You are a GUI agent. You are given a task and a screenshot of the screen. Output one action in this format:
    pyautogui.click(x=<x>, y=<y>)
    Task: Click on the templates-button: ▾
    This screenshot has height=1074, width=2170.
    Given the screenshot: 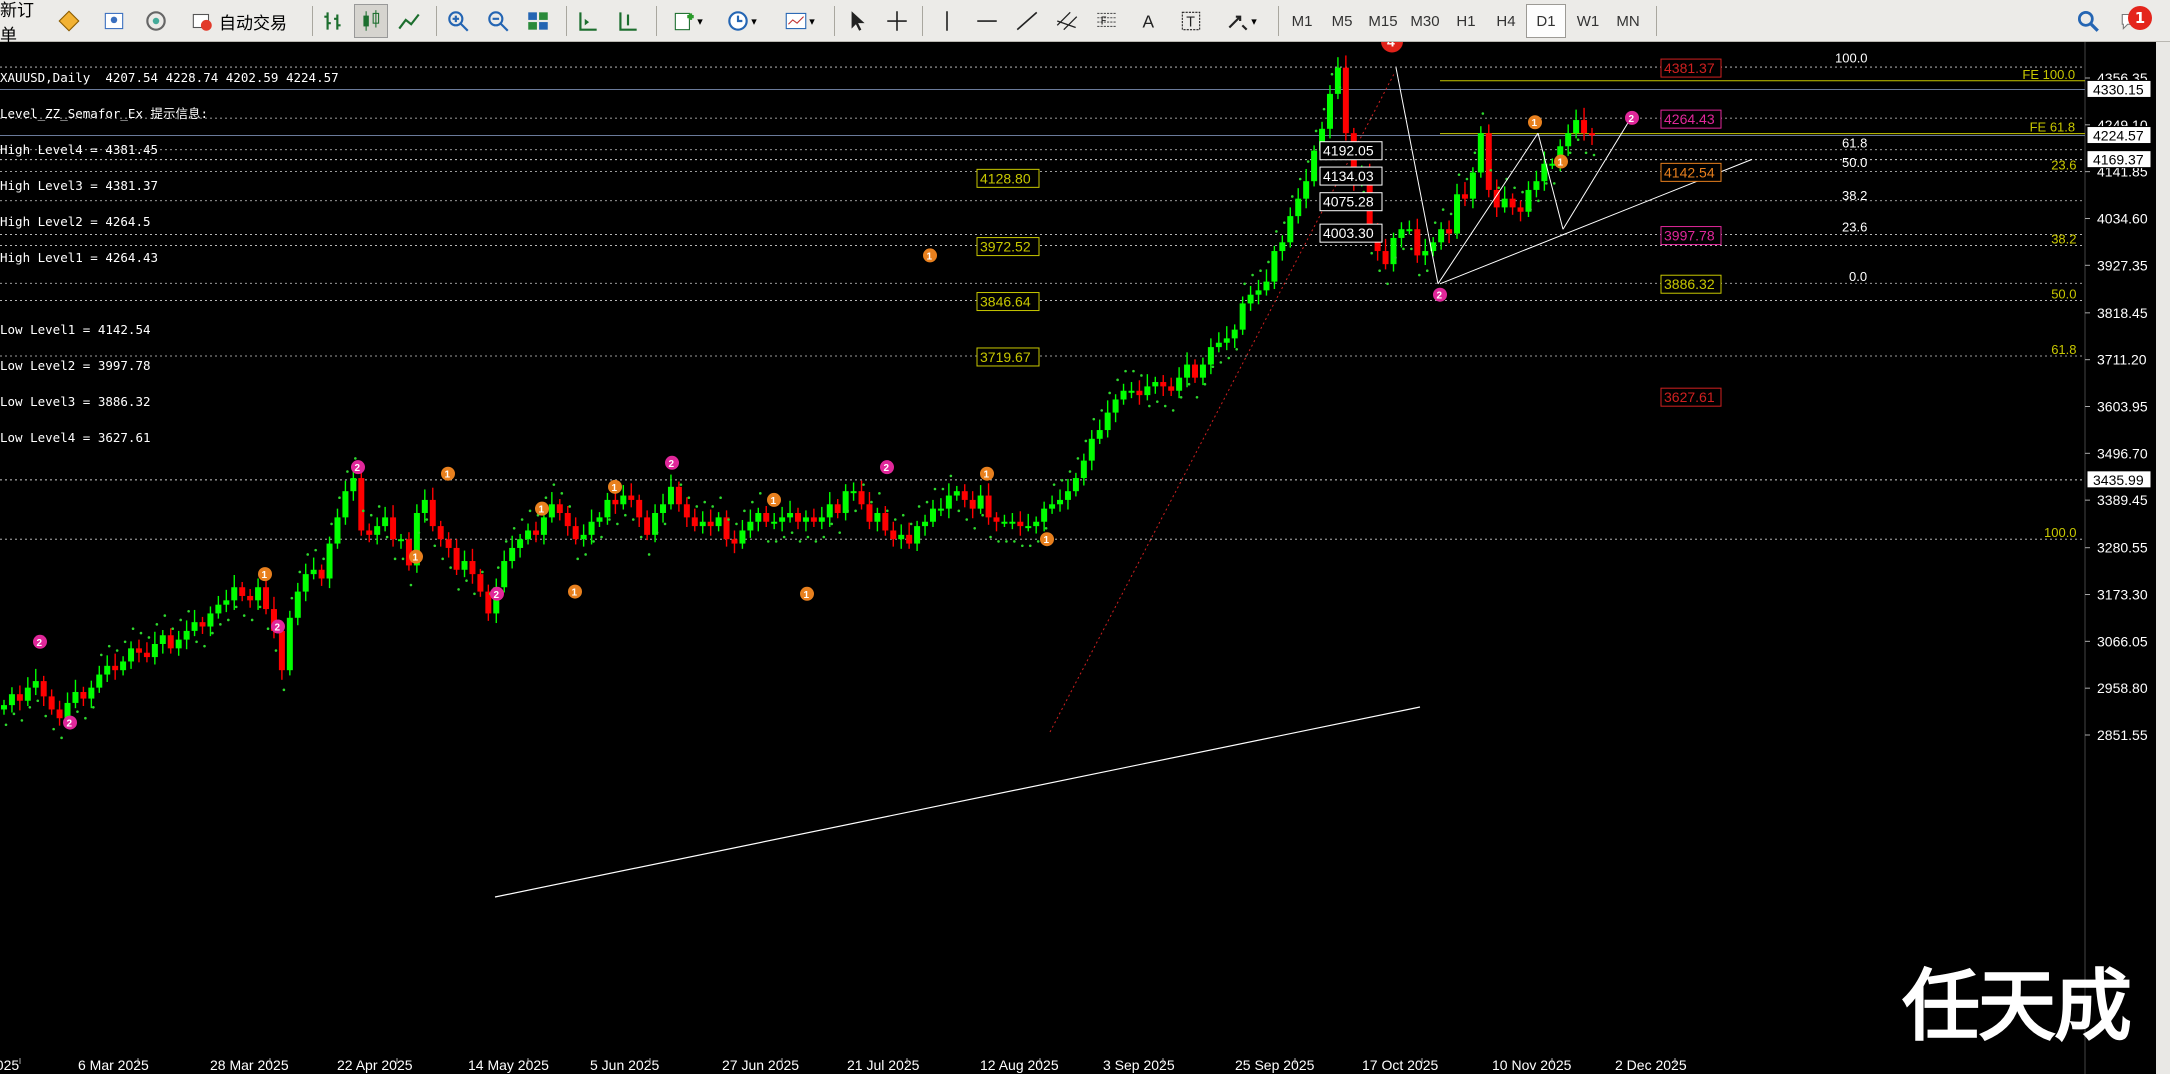 What is the action you would take?
    pyautogui.click(x=799, y=21)
    